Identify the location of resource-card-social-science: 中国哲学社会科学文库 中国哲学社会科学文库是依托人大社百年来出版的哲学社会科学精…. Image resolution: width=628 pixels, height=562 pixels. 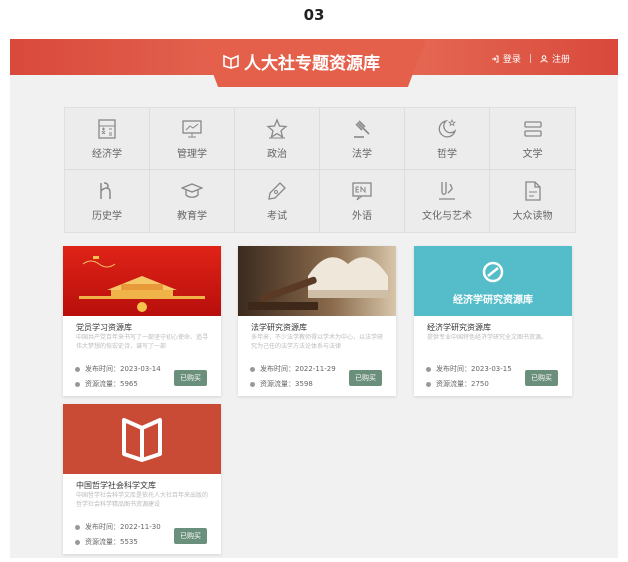
(142, 479).